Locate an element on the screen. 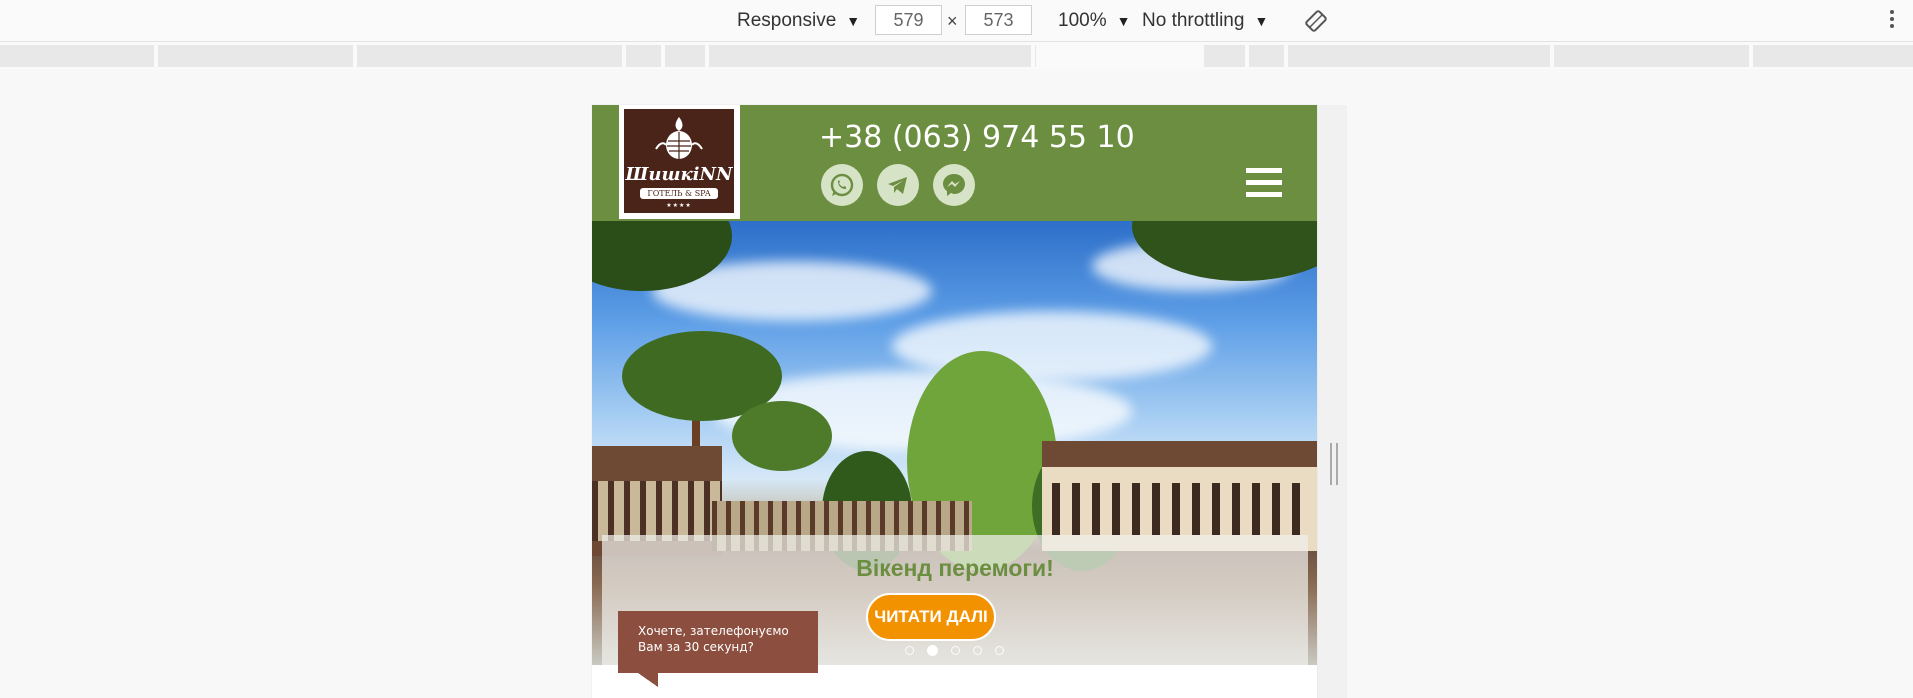  callback-widget: Хочете, зателефонуємо Вам за 30 секунд? is located at coordinates (718, 642).